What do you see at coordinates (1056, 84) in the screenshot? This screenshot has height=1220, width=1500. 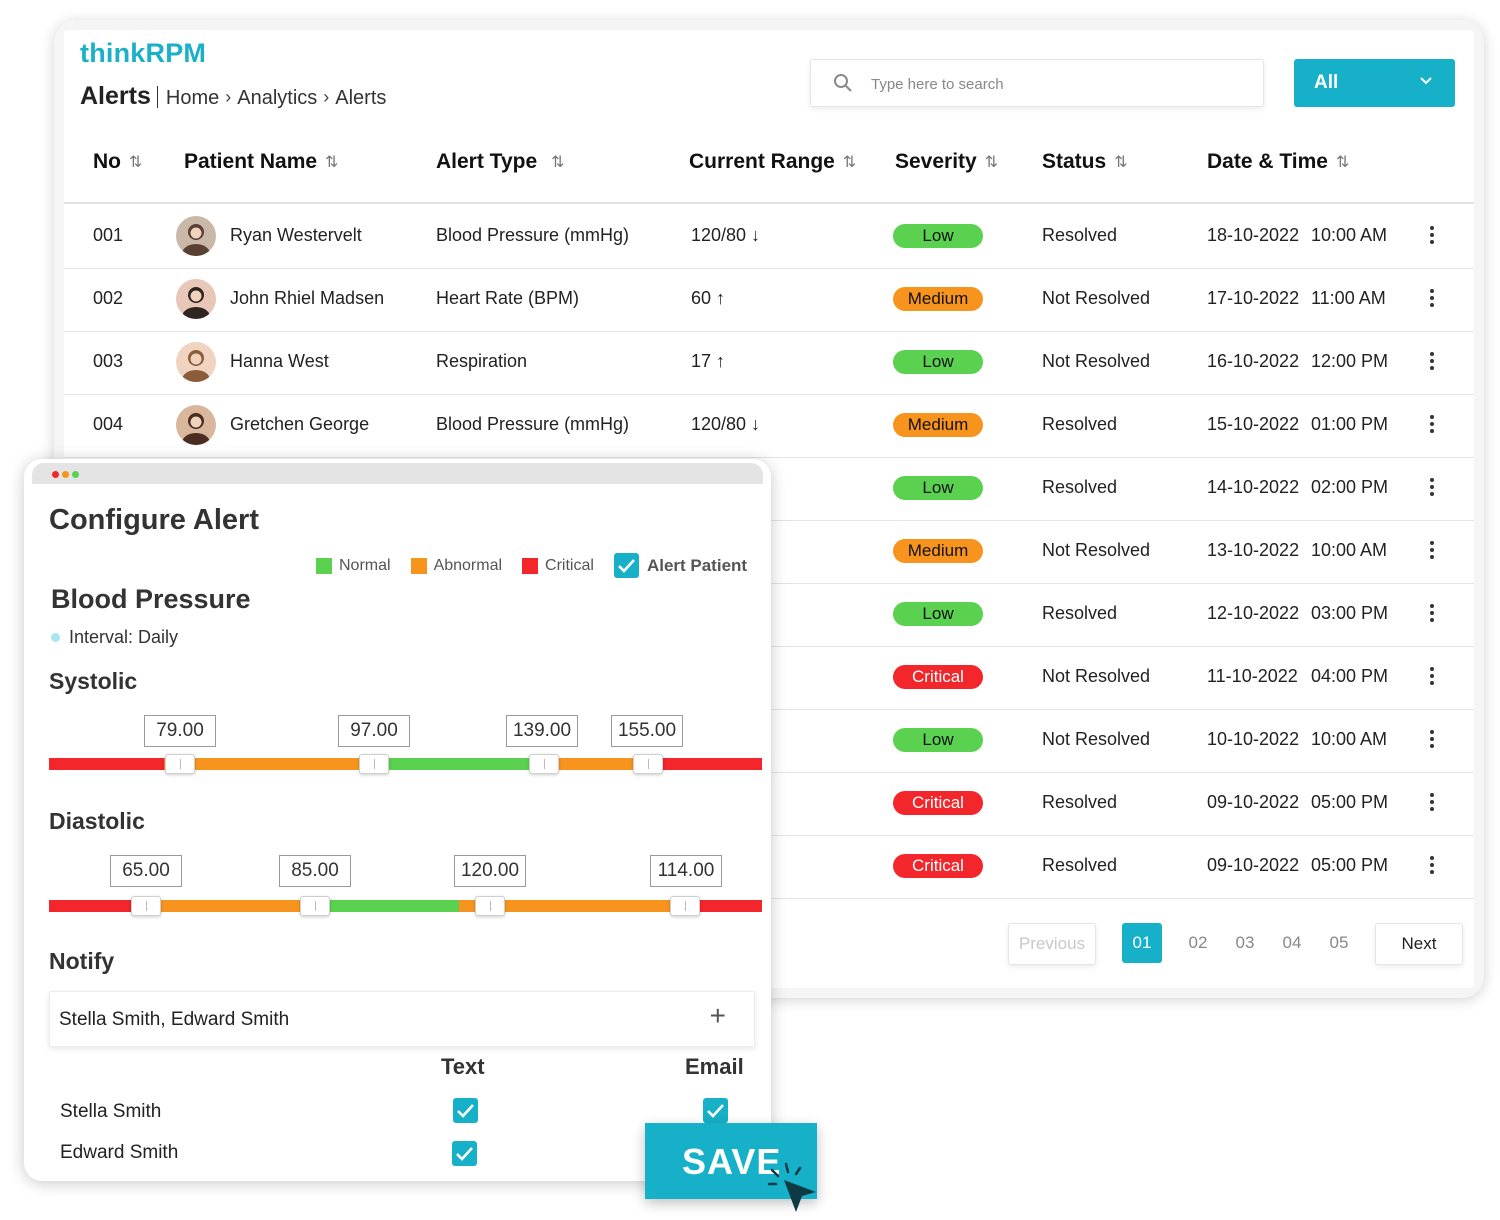 I see `search-input` at bounding box center [1056, 84].